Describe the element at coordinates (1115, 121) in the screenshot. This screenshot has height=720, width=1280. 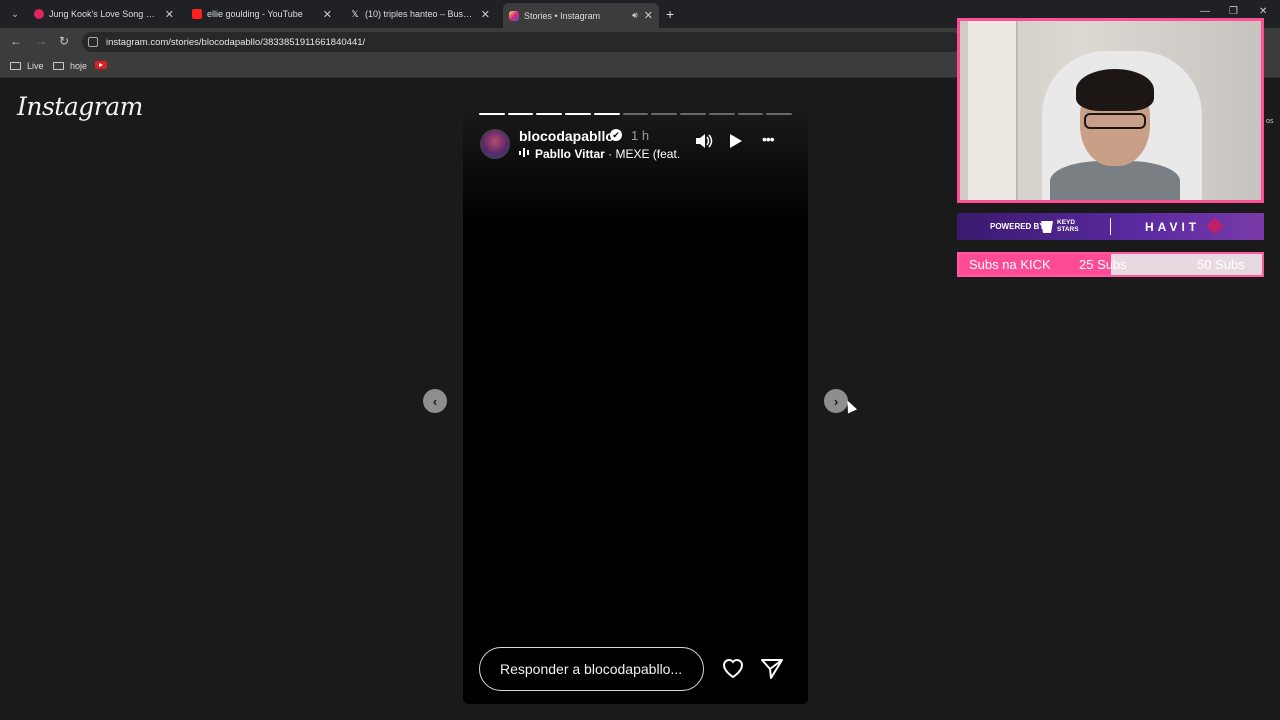
I see `webcam-glasses` at that location.